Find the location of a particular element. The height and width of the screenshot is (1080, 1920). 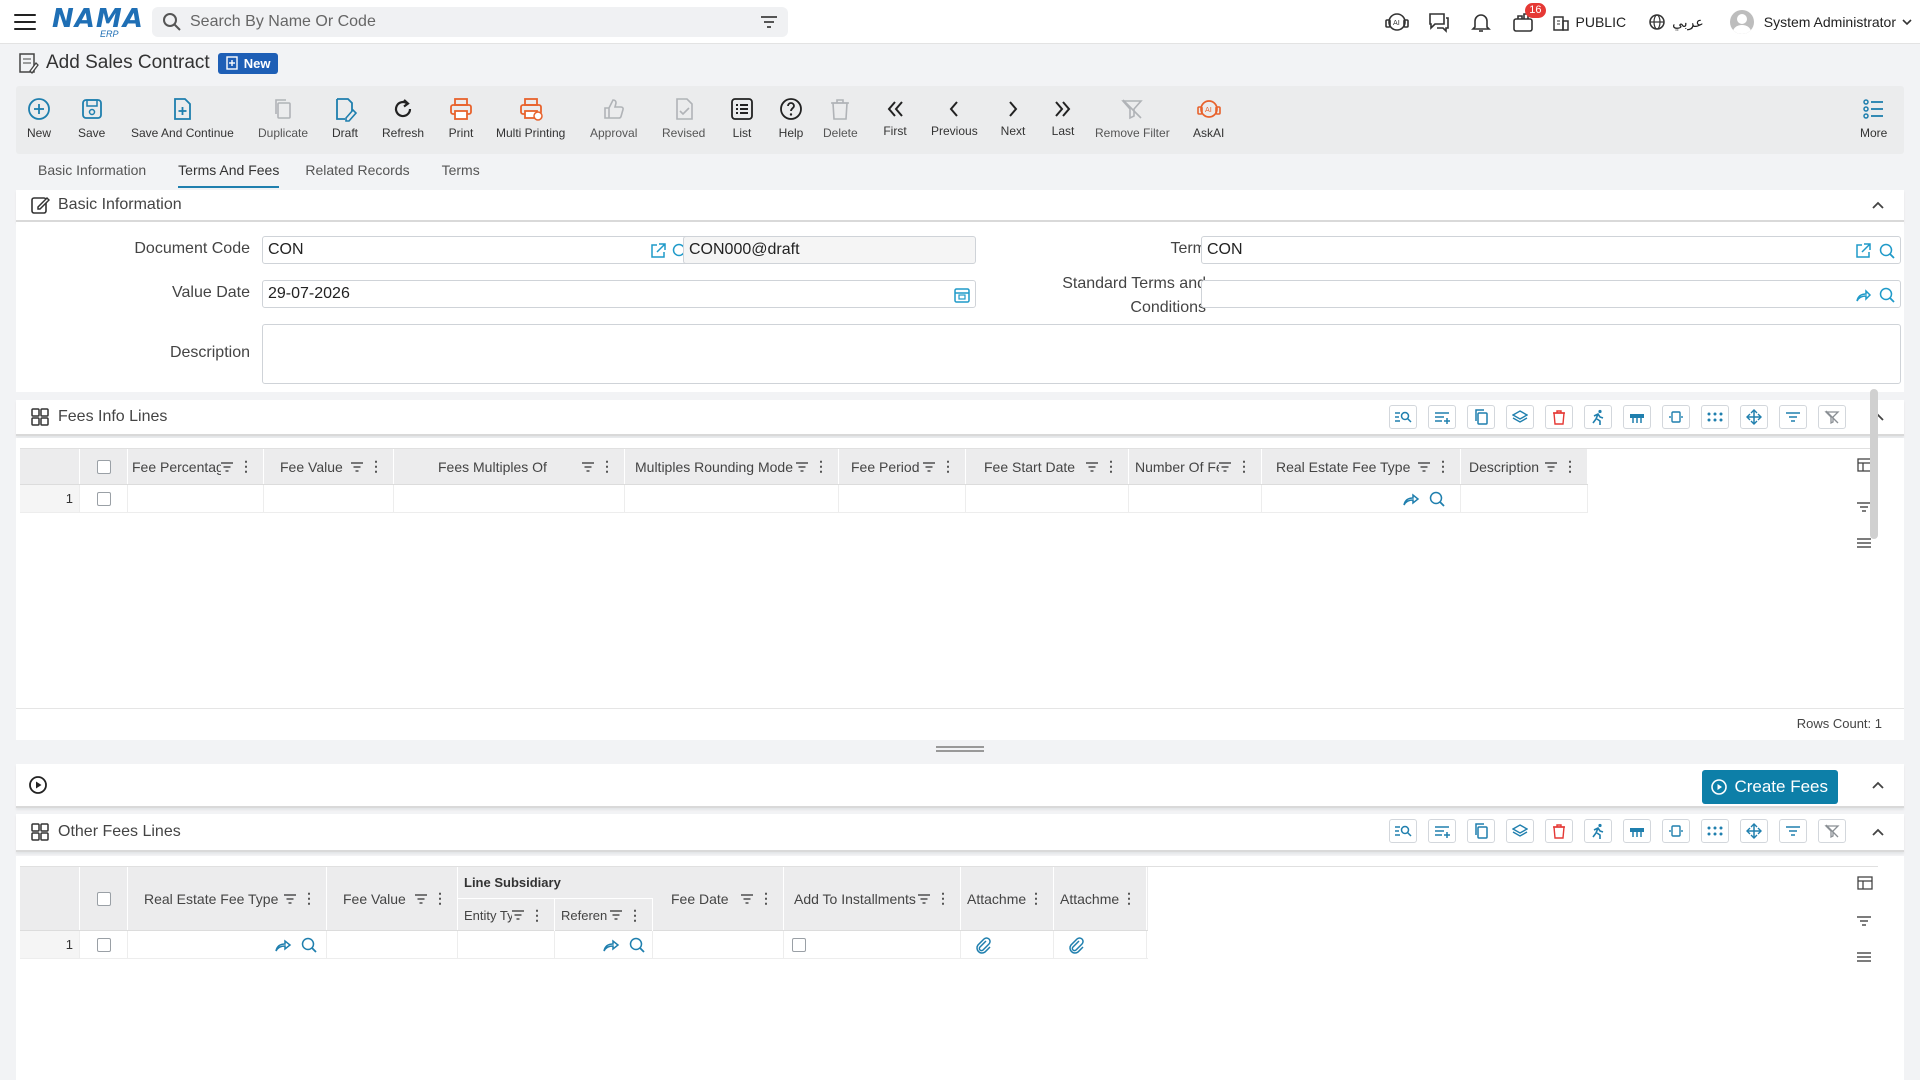

basic-info-header: Basic Information is located at coordinates (960, 206).